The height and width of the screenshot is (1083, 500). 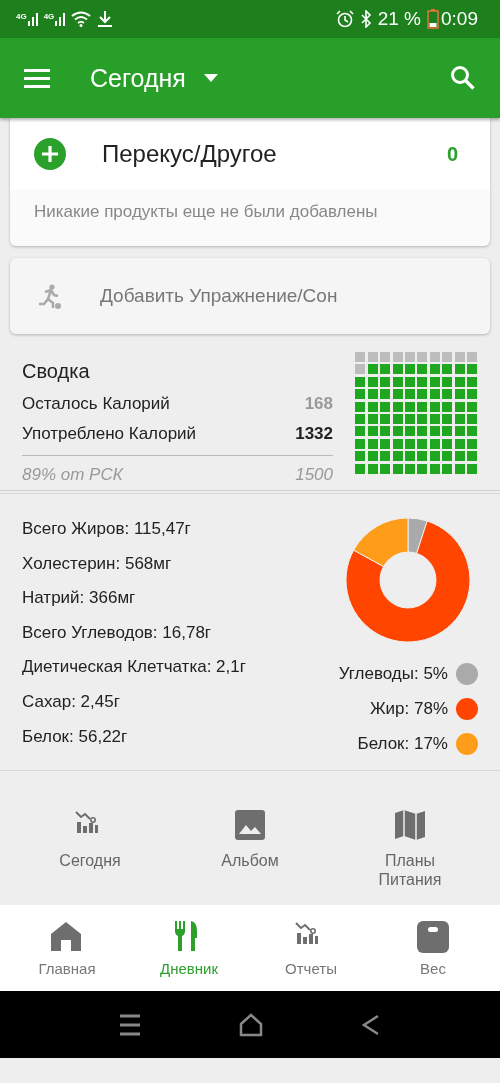 What do you see at coordinates (250, 825) in the screenshot?
I see `image-icon` at bounding box center [250, 825].